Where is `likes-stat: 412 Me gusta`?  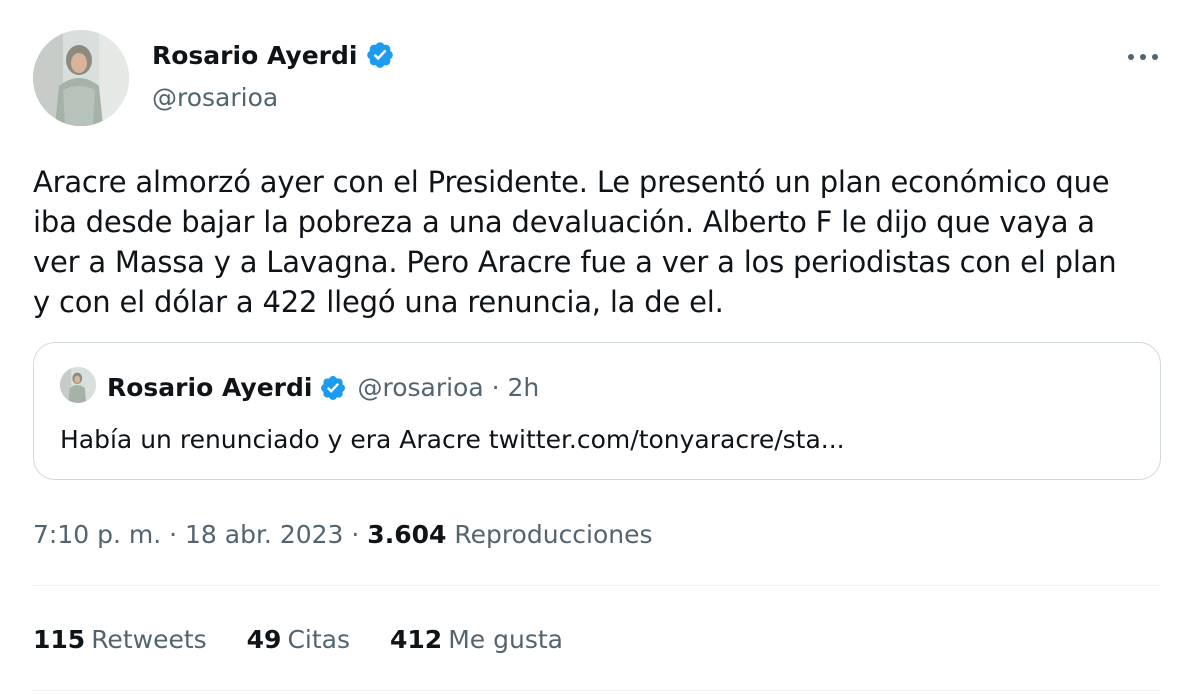 likes-stat: 412 Me gusta is located at coordinates (476, 639).